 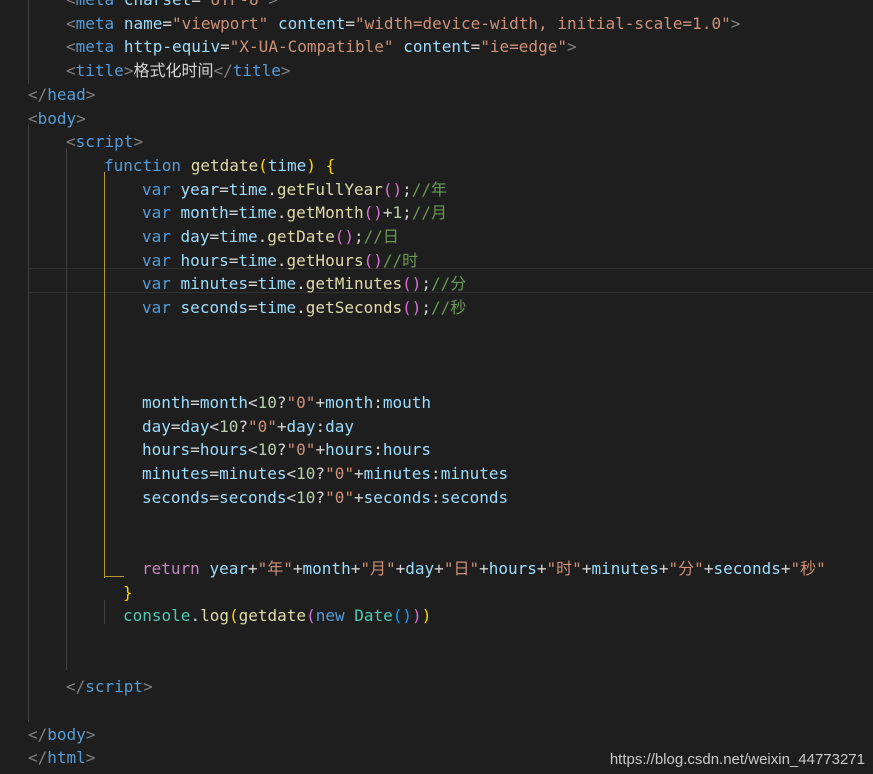 What do you see at coordinates (311, 47) in the screenshot?
I see `code-token: "X-UA-Compatible"` at bounding box center [311, 47].